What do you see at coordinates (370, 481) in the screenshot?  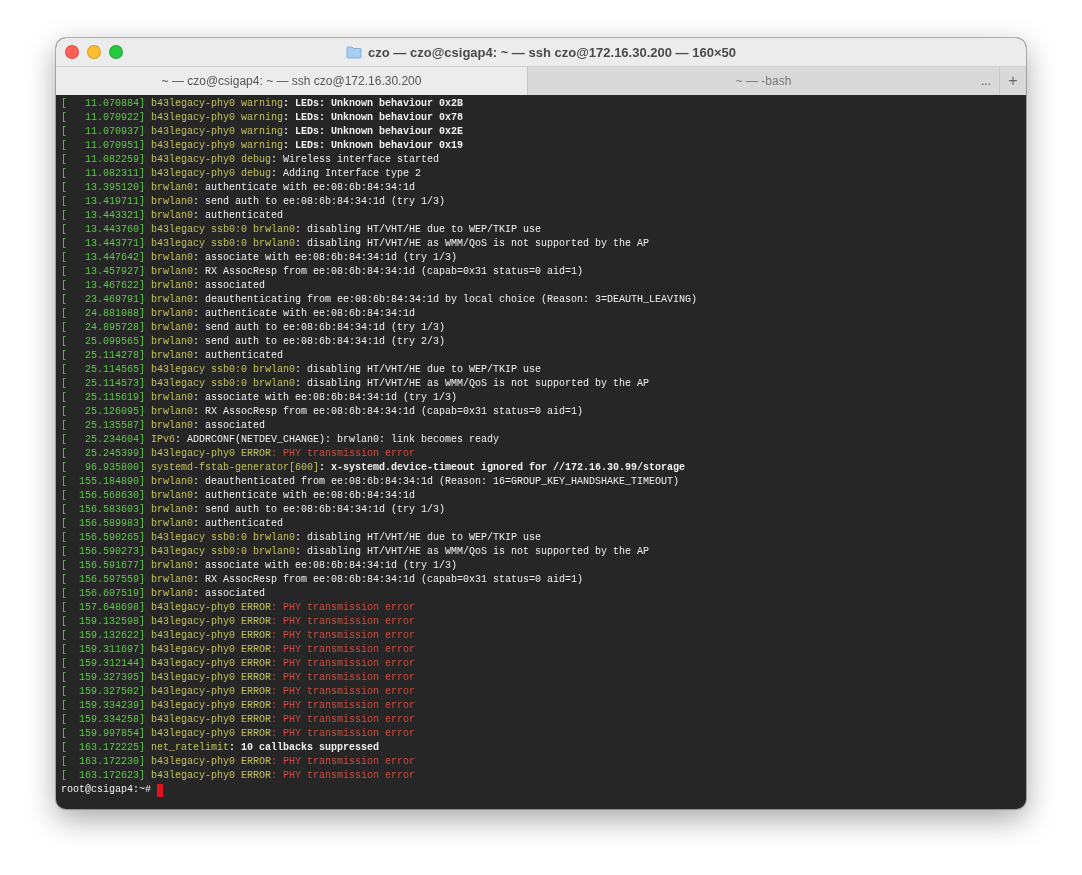 I see `log-line: [ 155.184890] brwlan0: deauthenticated from ee:08:6b:84:34:1d (Reason: 16=GROUP_KEY_HANDSHAKE_TIMEOUT)` at bounding box center [370, 481].